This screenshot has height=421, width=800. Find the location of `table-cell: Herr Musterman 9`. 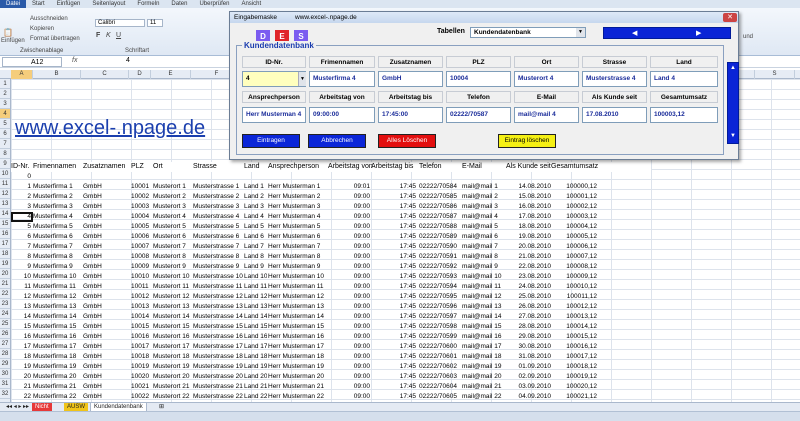

table-cell: Herr Musterman 9 is located at coordinates (297, 267).